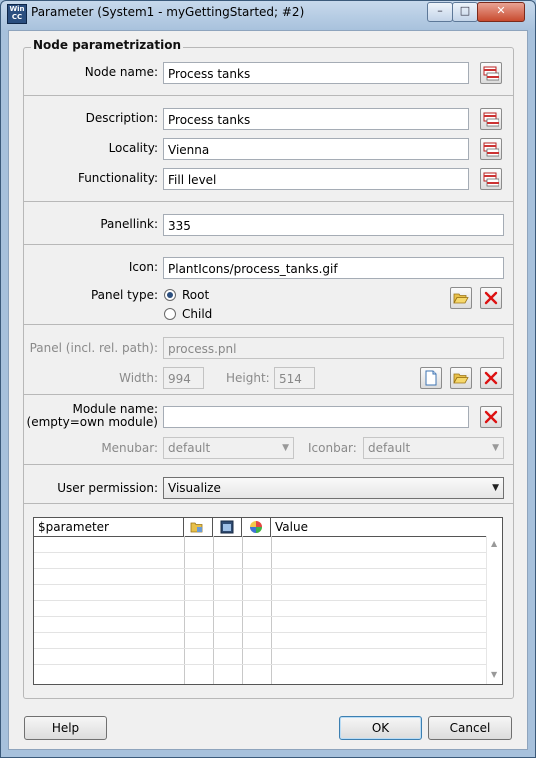 This screenshot has width=536, height=758. Describe the element at coordinates (93, 348) in the screenshot. I see `panel-label: Panel (incl. rel. path):` at that location.